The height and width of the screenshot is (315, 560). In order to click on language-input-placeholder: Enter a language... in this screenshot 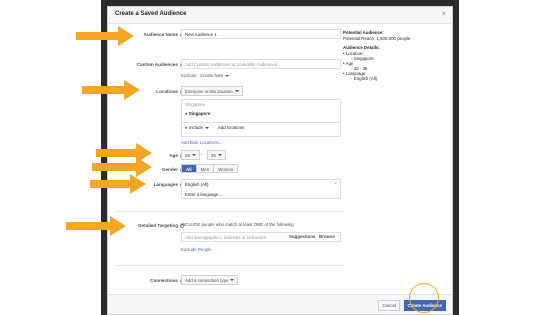, I will do `click(204, 194)`.